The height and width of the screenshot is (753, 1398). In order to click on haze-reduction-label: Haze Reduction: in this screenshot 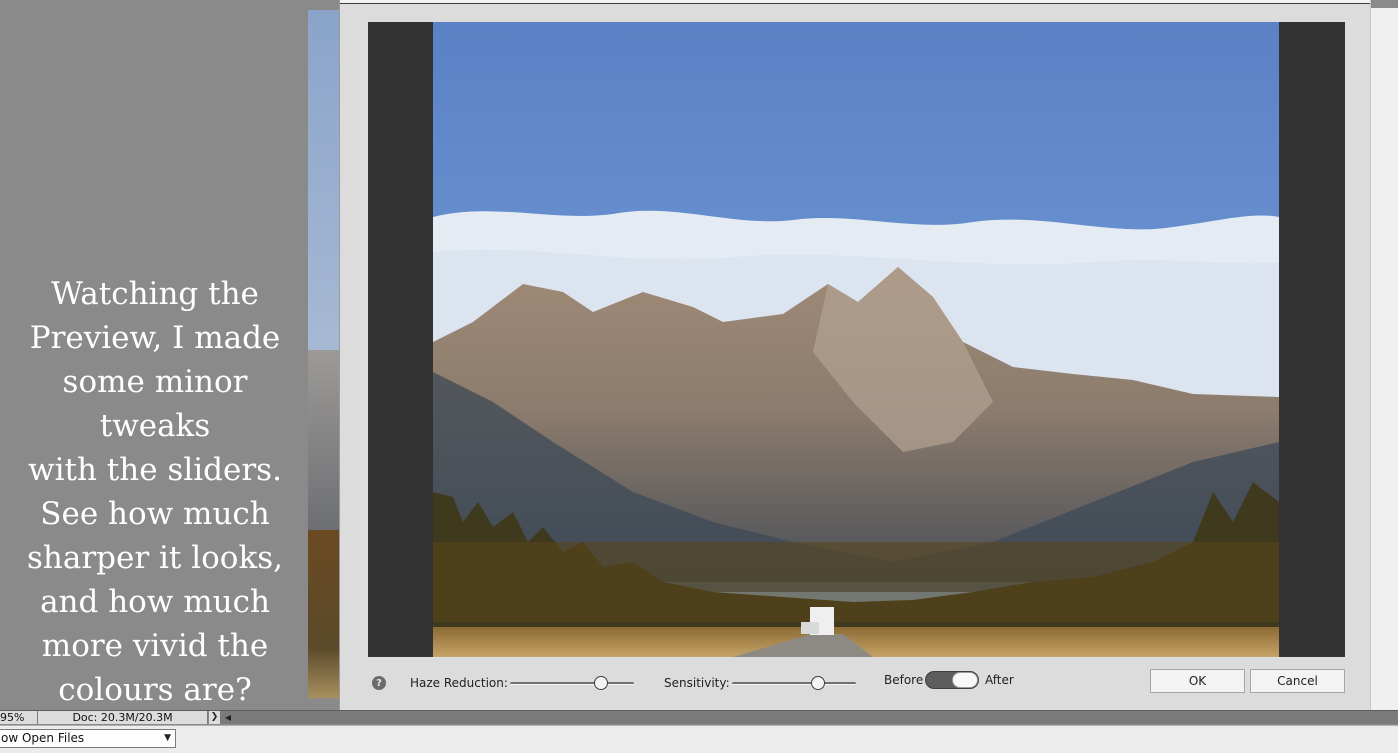, I will do `click(459, 683)`.